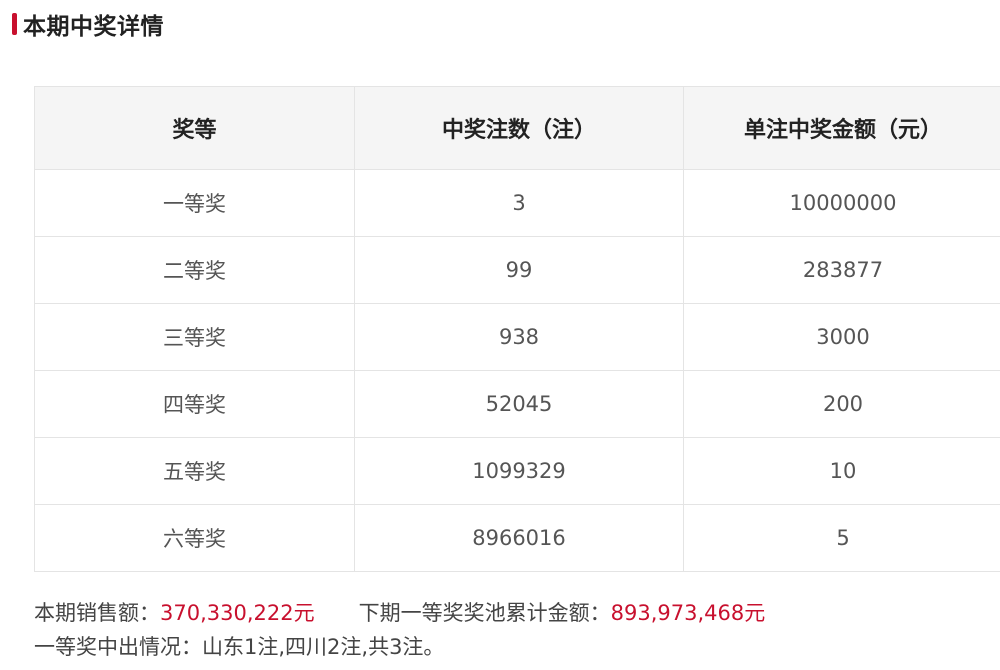 This screenshot has width=1000, height=670. What do you see at coordinates (841, 404) in the screenshot?
I see `cell-amount: 200` at bounding box center [841, 404].